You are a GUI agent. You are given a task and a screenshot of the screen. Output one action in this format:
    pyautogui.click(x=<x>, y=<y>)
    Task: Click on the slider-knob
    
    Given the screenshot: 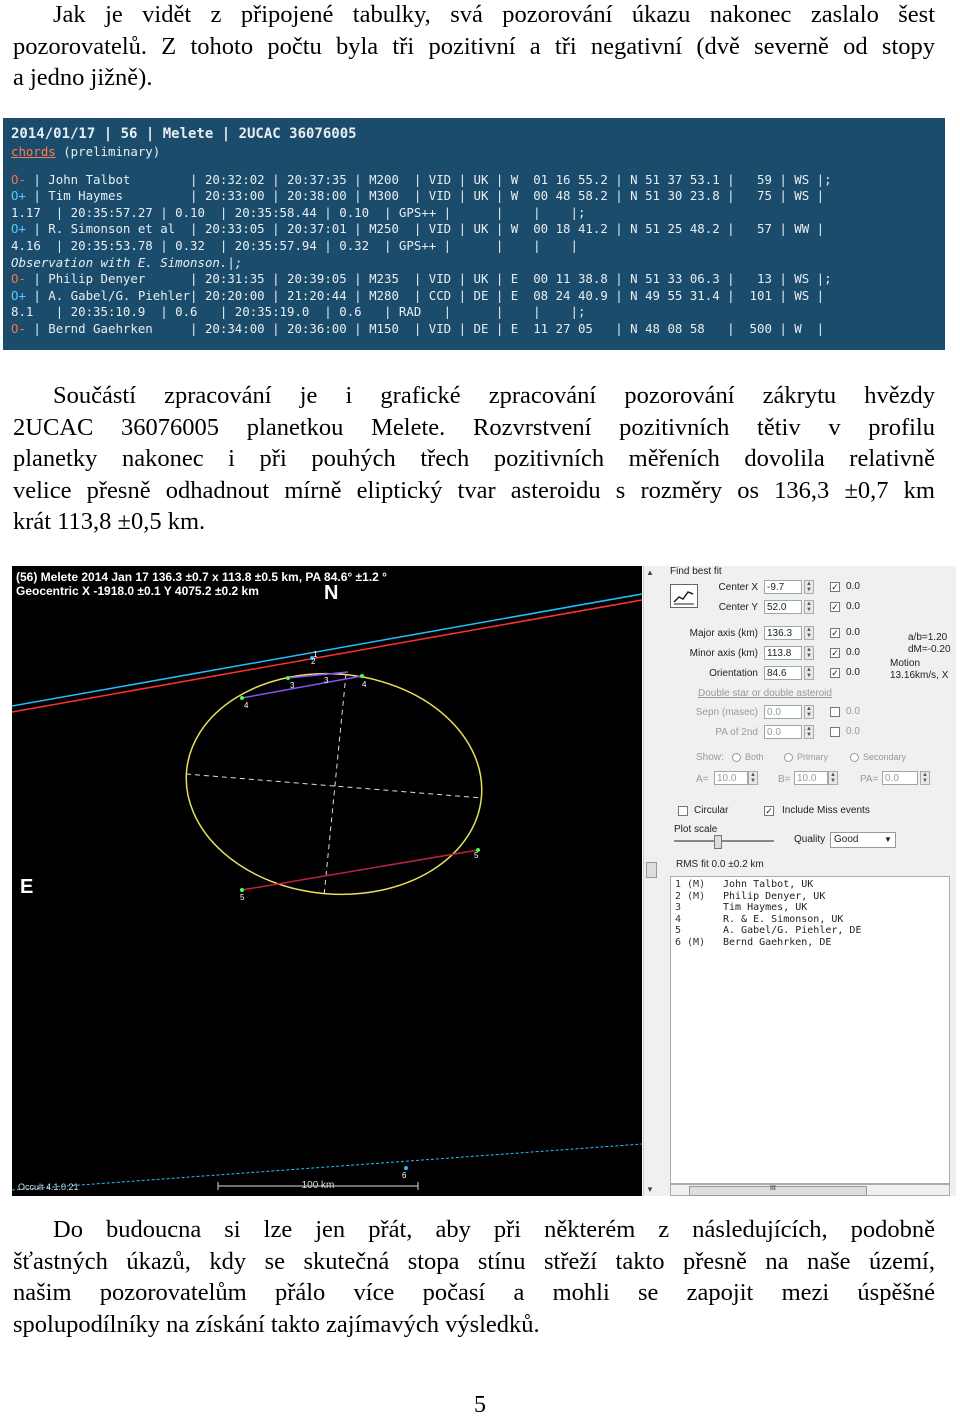 What is the action you would take?
    pyautogui.click(x=718, y=842)
    